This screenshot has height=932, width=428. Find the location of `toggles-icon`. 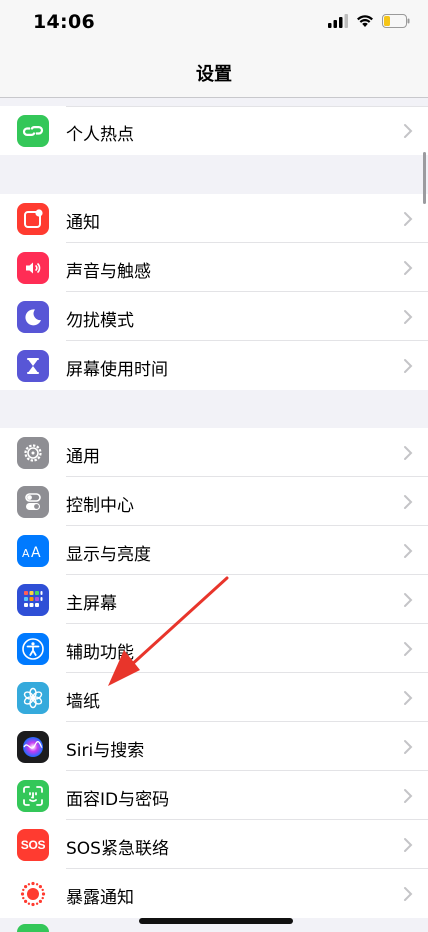

toggles-icon is located at coordinates (33, 501).